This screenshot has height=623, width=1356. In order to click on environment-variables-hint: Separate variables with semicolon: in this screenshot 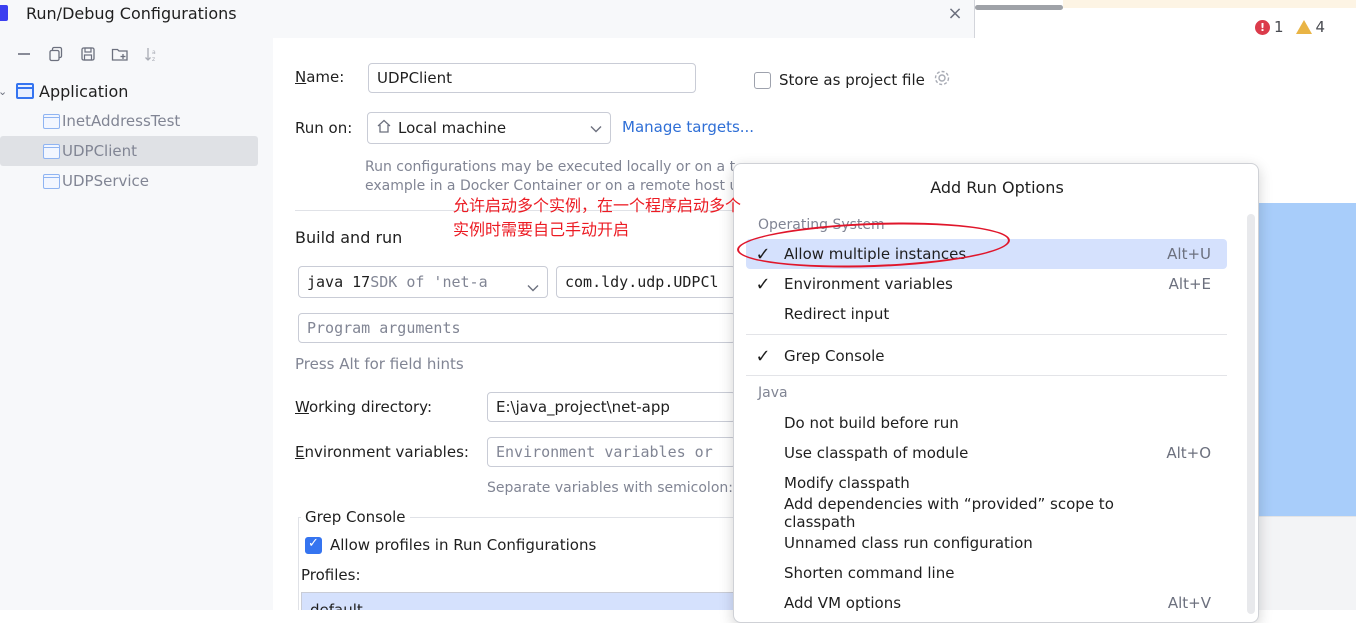, I will do `click(610, 488)`.